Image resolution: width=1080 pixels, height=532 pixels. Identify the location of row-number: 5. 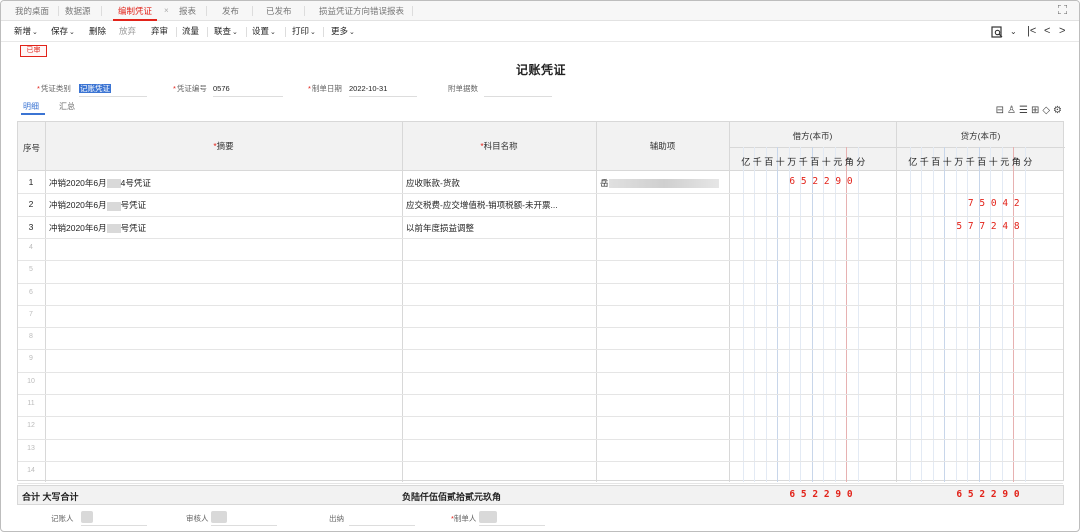
(31, 270).